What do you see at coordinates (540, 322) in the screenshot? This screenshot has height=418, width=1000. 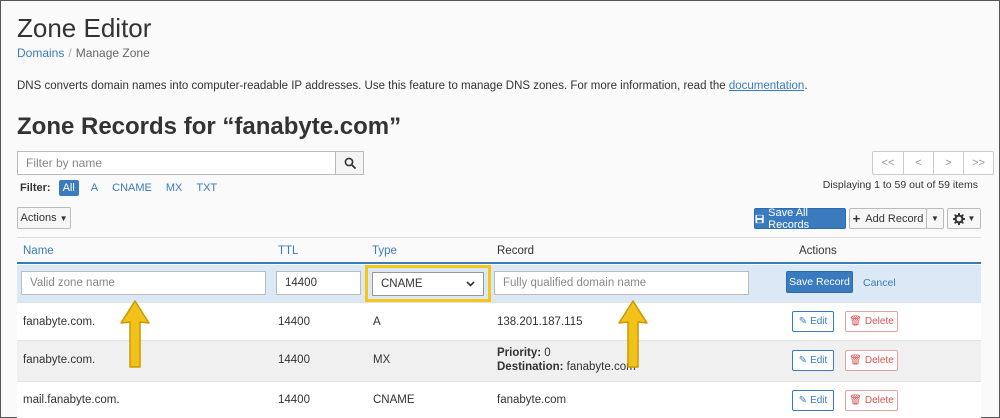 I see `row-record: 138.201.187.115` at bounding box center [540, 322].